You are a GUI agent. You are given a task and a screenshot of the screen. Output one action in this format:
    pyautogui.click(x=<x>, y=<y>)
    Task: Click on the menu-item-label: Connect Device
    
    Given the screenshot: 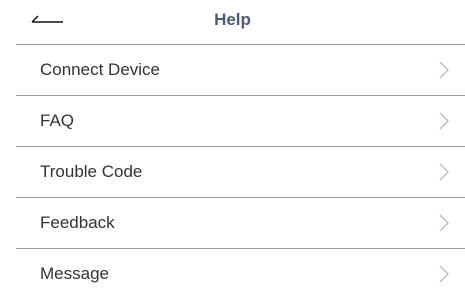 What is the action you would take?
    pyautogui.click(x=100, y=69)
    